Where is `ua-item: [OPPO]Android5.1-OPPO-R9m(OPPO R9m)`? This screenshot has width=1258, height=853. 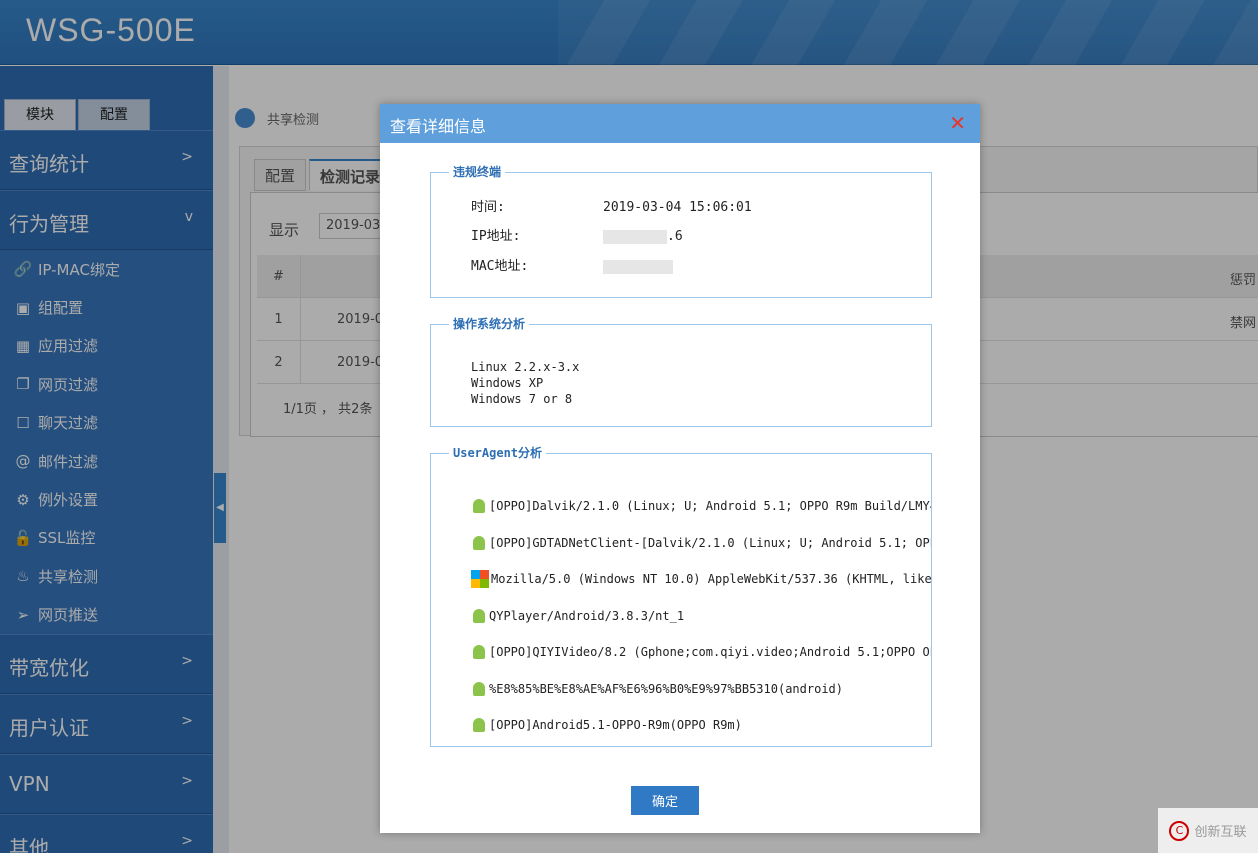
ua-item: [OPPO]Android5.1-OPPO-R9m(OPPO R9m) is located at coordinates (701, 725).